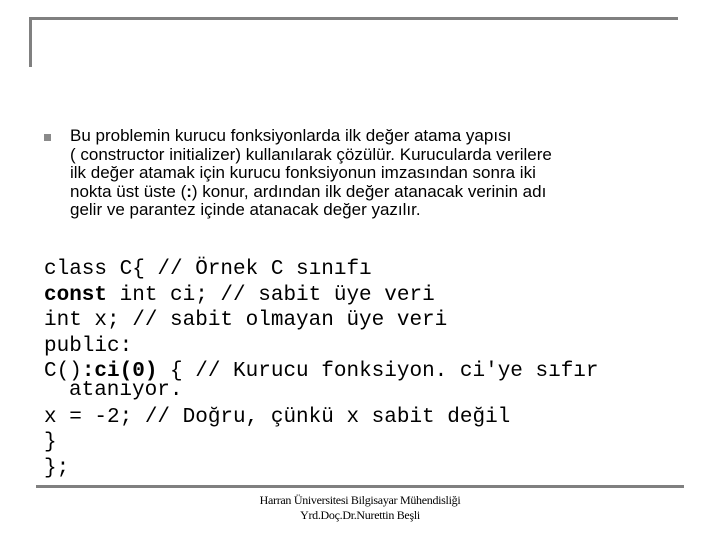  I want to click on code-line: public:, so click(88, 346).